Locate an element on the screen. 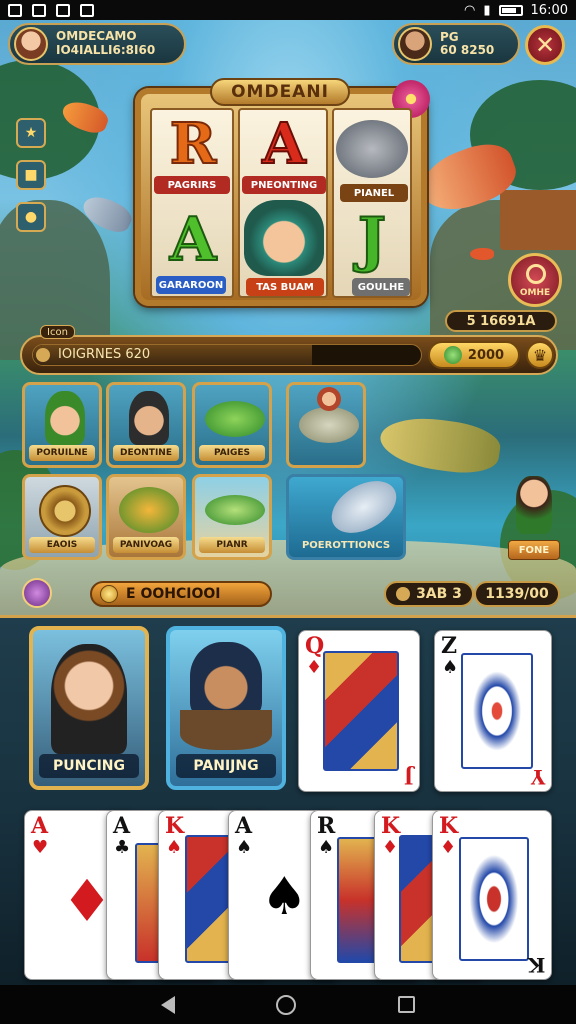 This screenshot has width=576, height=1024. card-suit: ♣ is located at coordinates (122, 847).